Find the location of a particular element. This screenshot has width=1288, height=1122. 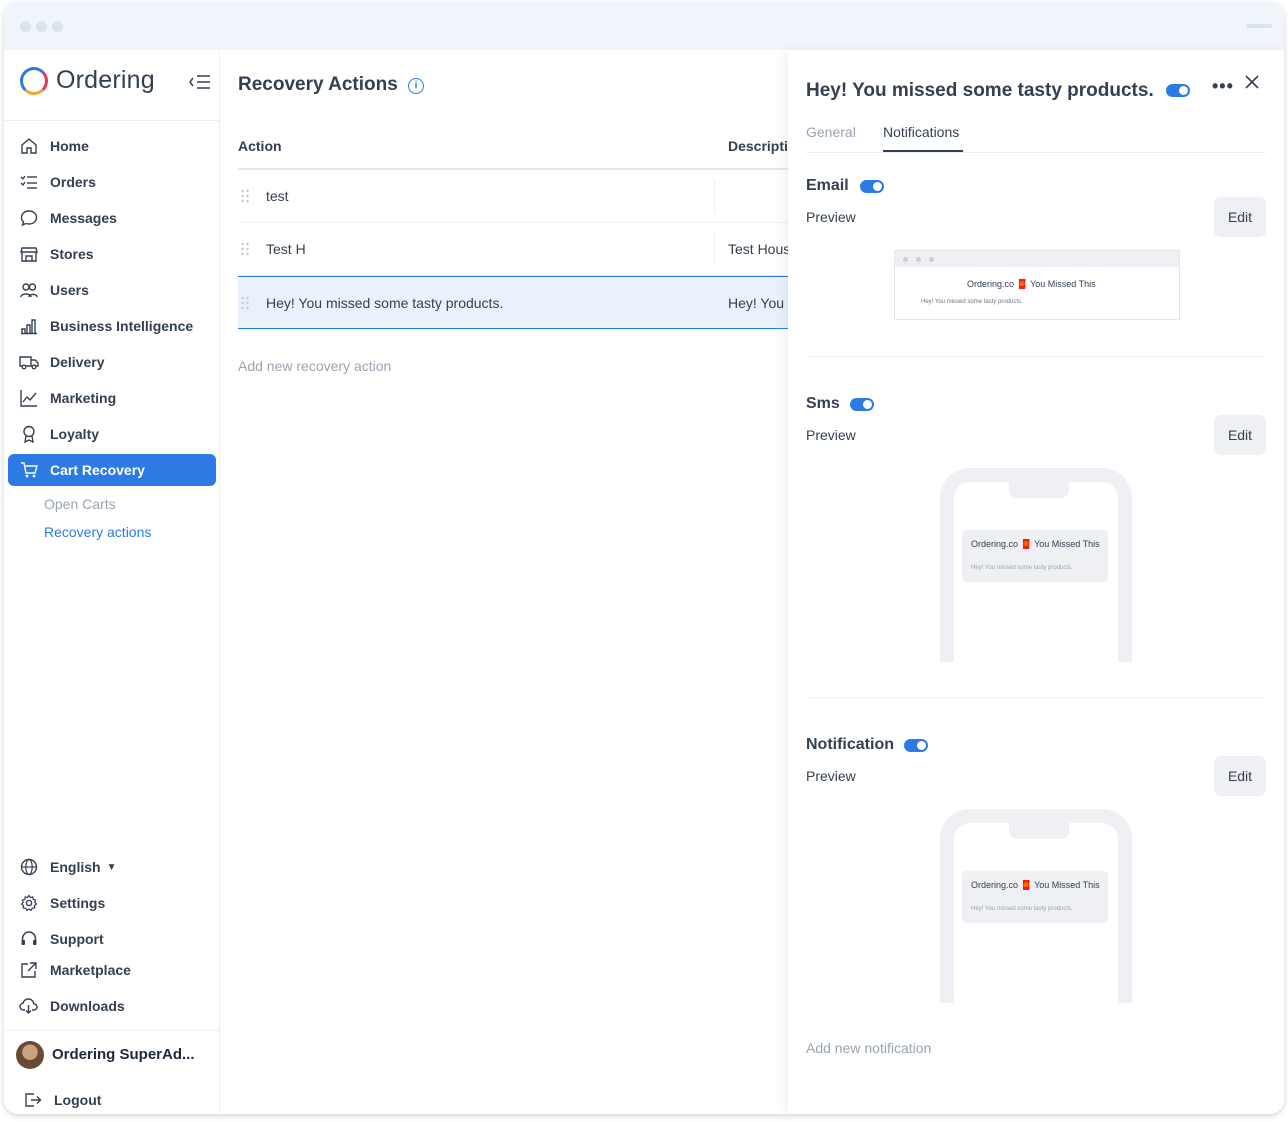

email-edit-button: Edit is located at coordinates (1240, 217).